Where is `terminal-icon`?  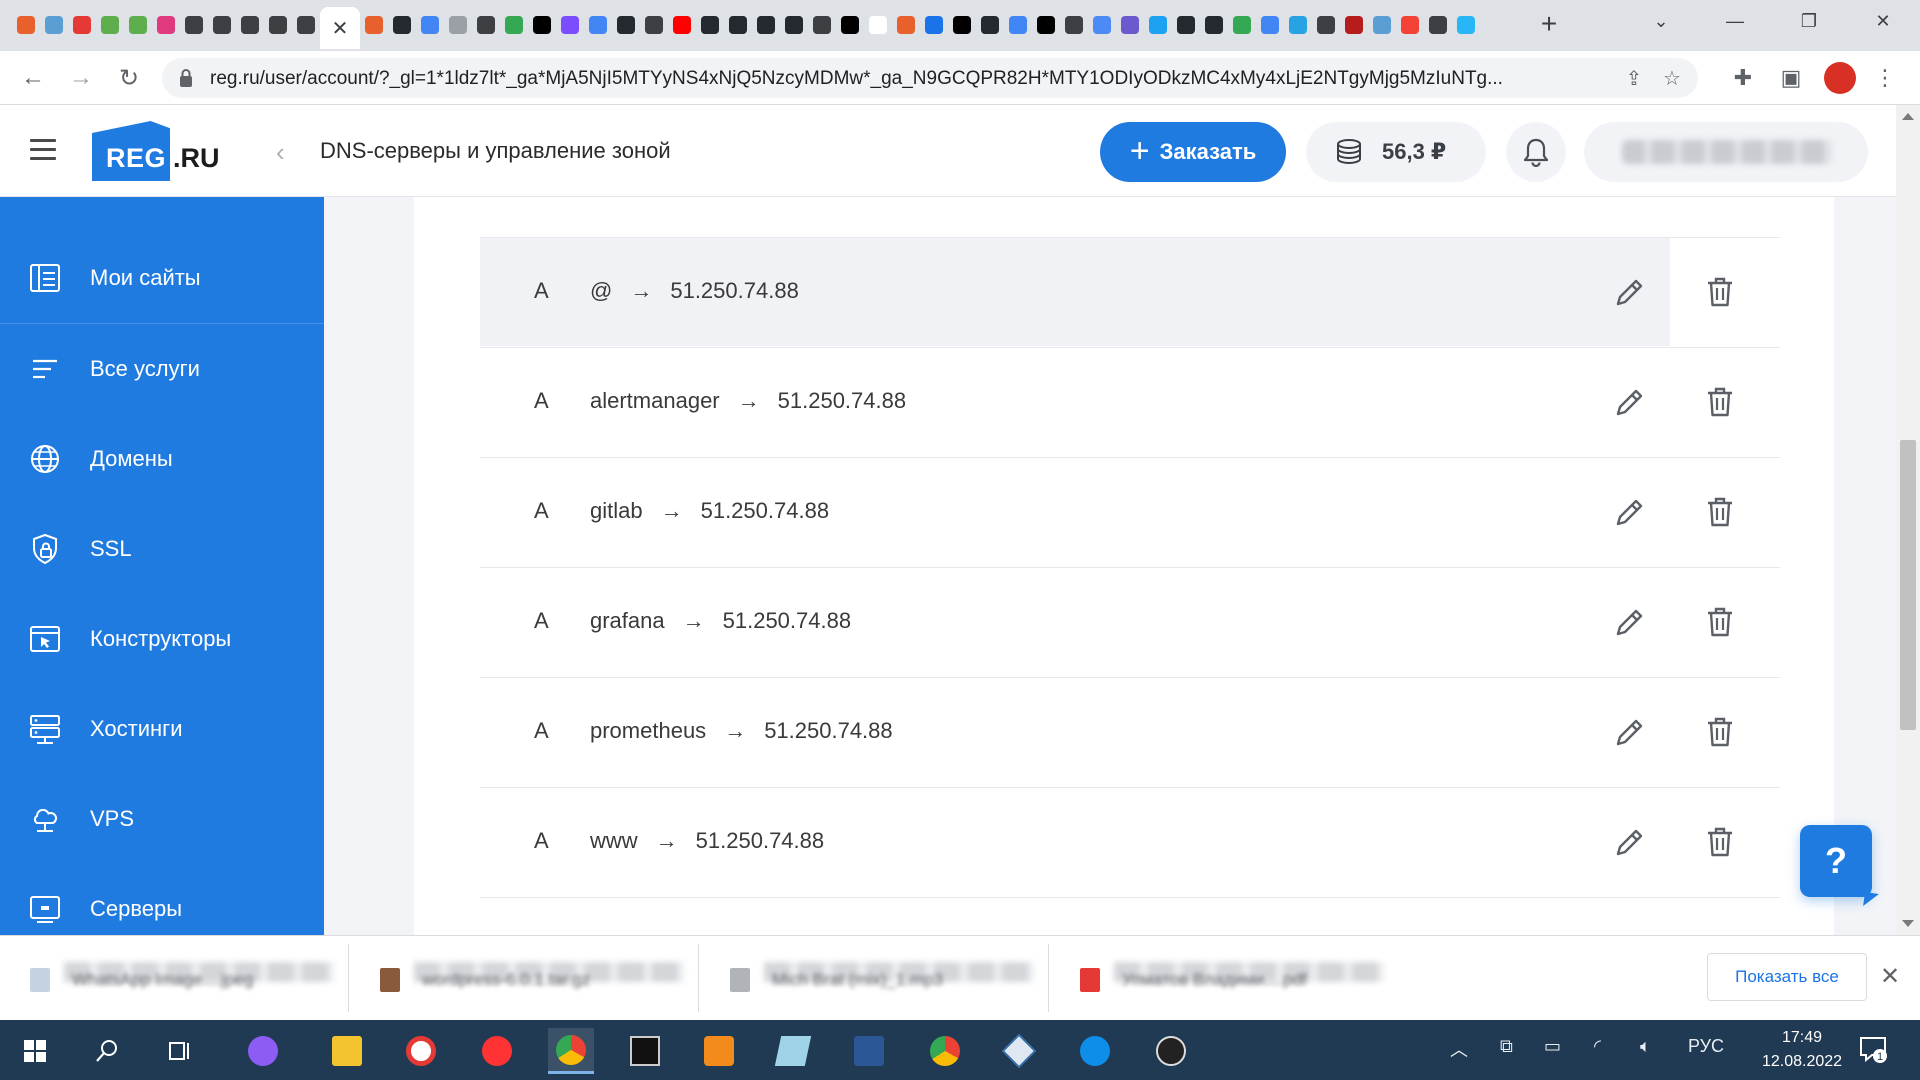 terminal-icon is located at coordinates (645, 1051).